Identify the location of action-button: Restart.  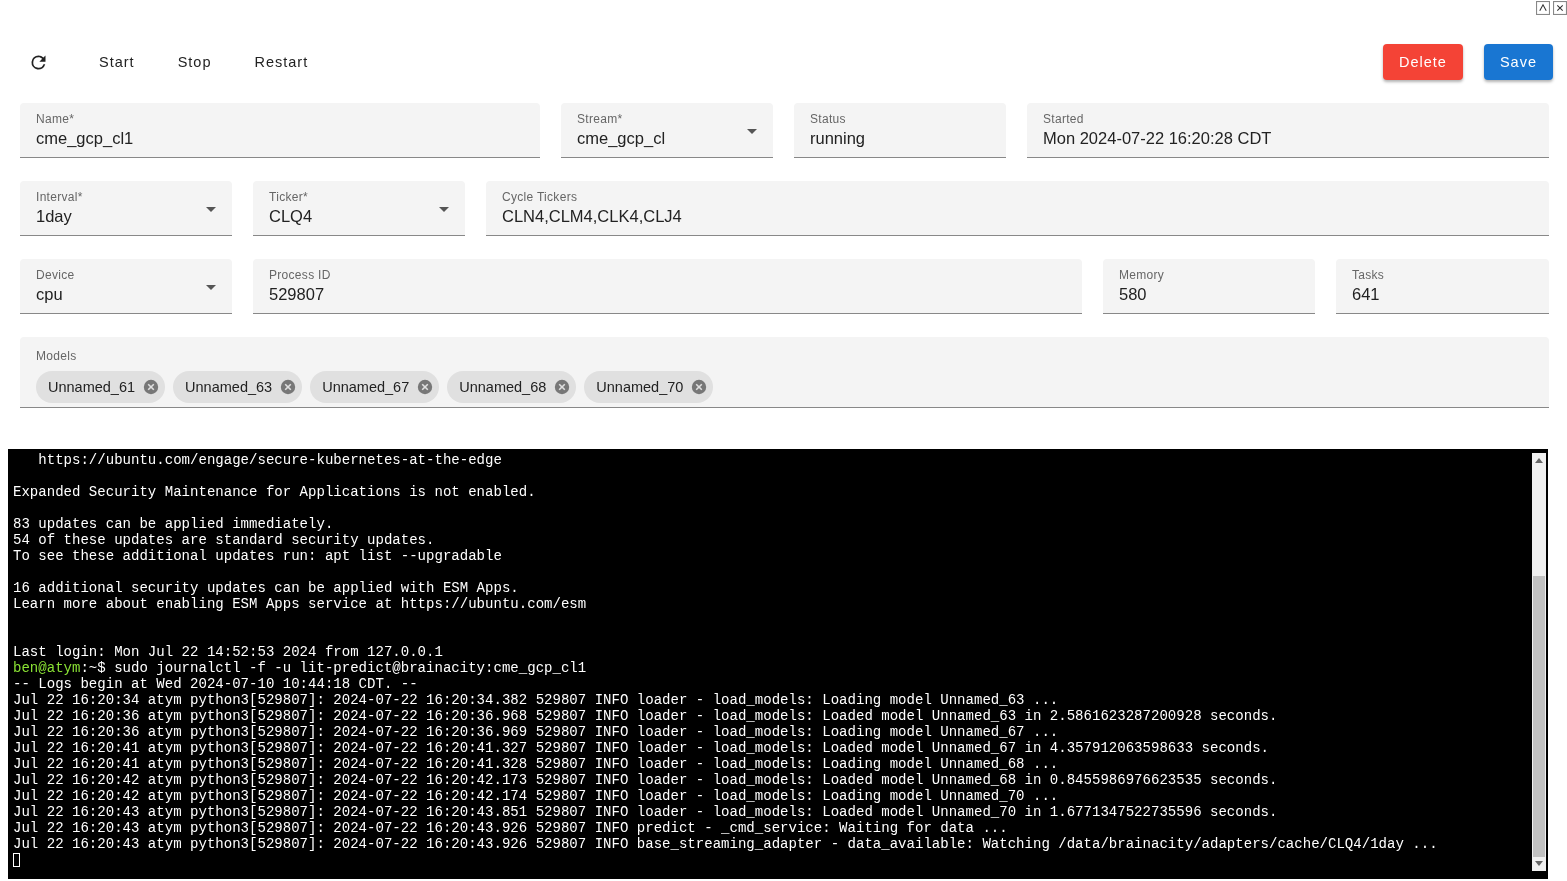
(281, 62).